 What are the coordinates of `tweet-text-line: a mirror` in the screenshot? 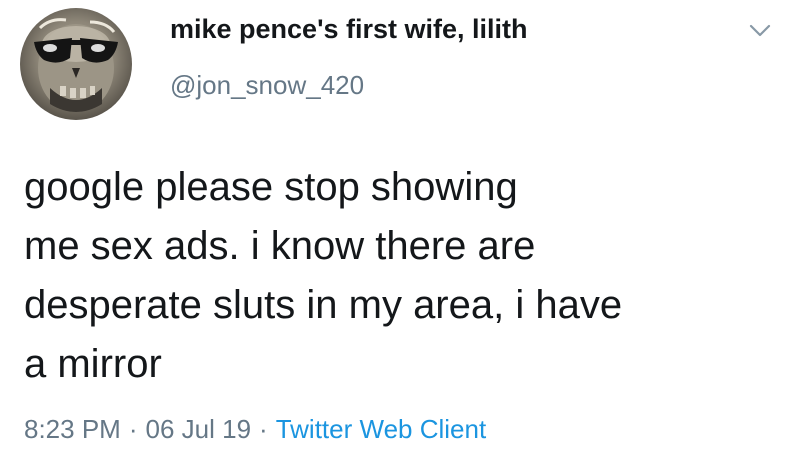 It's located at (93, 364).